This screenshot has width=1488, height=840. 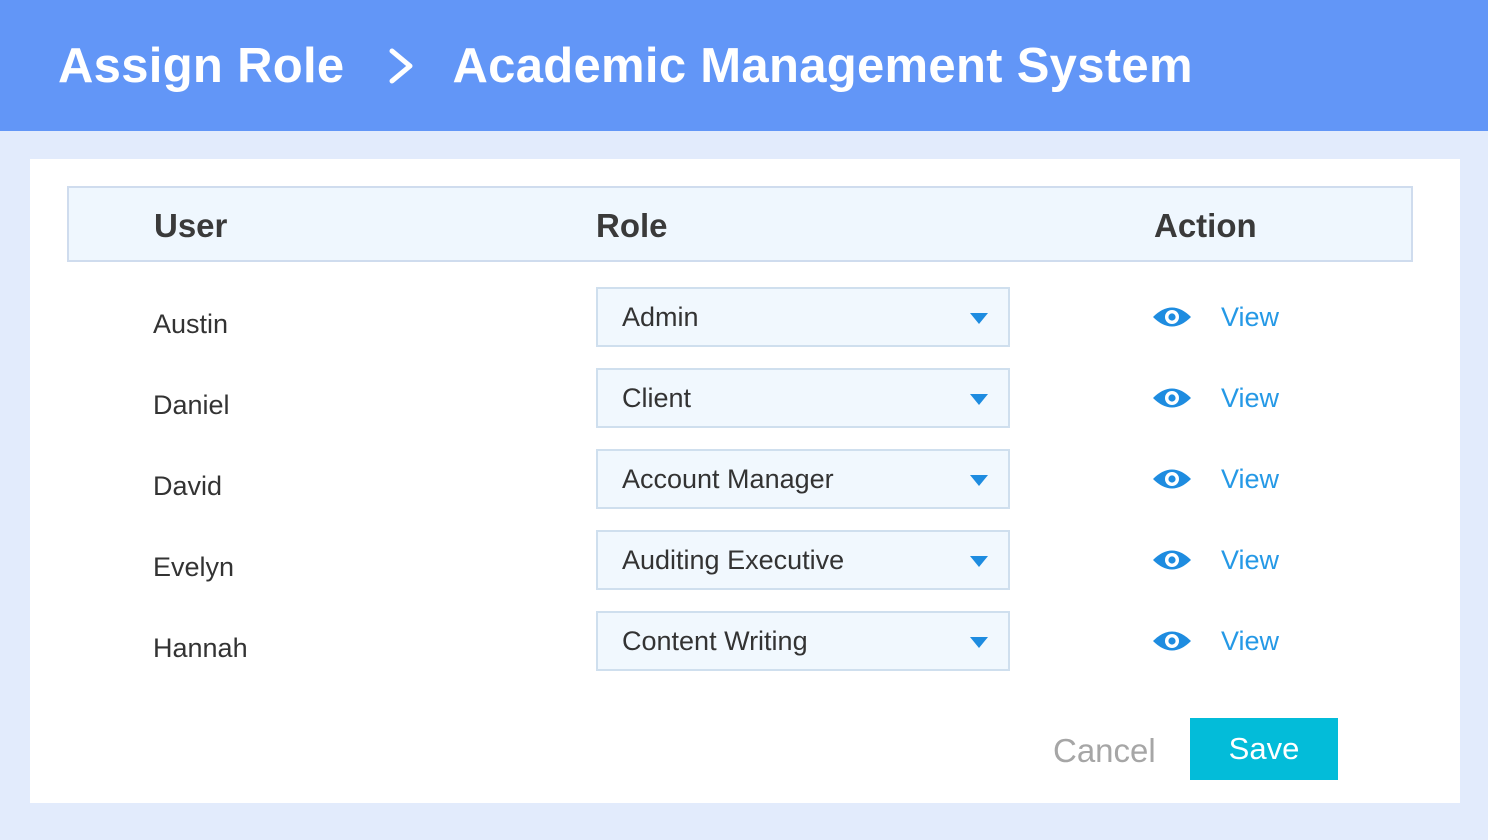 I want to click on column-header-role: Role, so click(x=632, y=225).